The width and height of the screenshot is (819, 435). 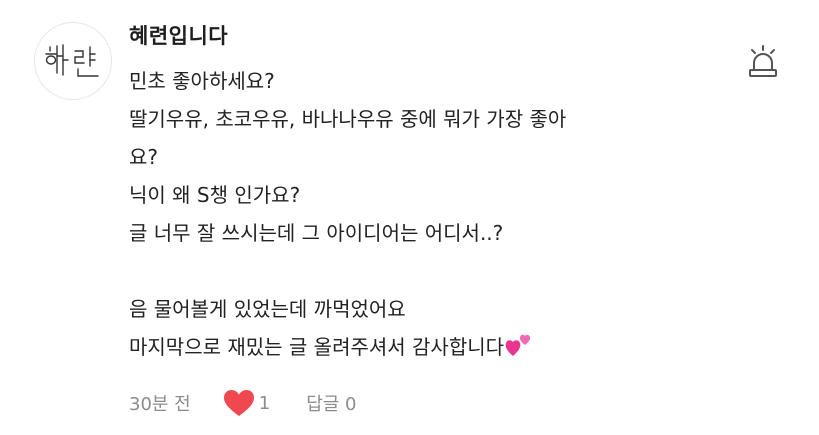 I want to click on comment-meta: 30분 전 1 답글 0, so click(x=243, y=403).